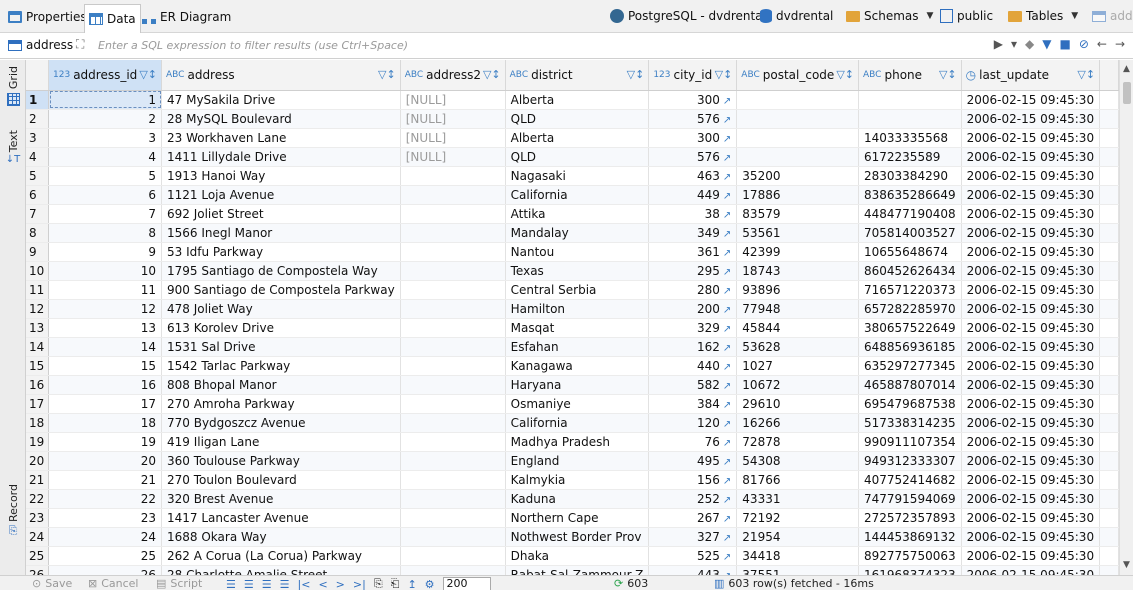  I want to click on row-number: 5, so click(38, 176).